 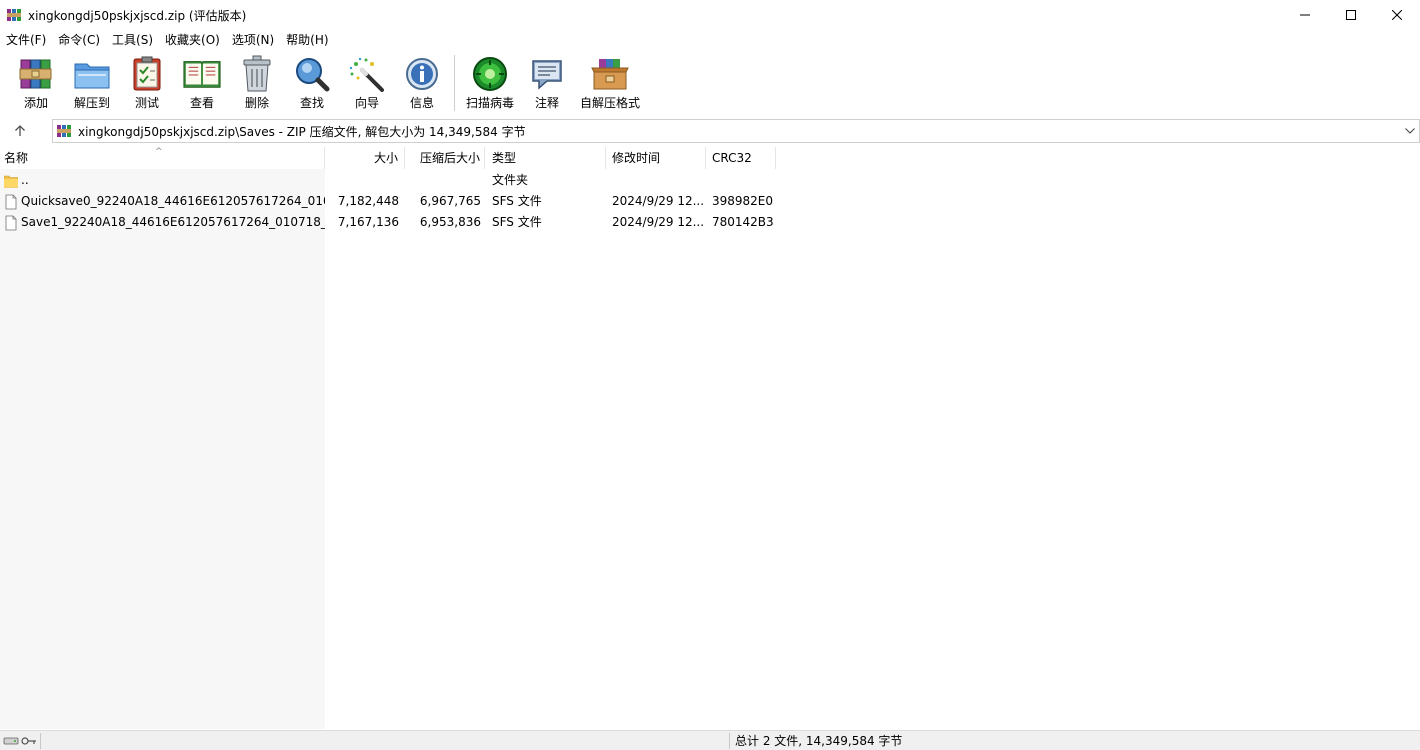 I want to click on table-row: .. 文件夹, so click(x=710, y=180).